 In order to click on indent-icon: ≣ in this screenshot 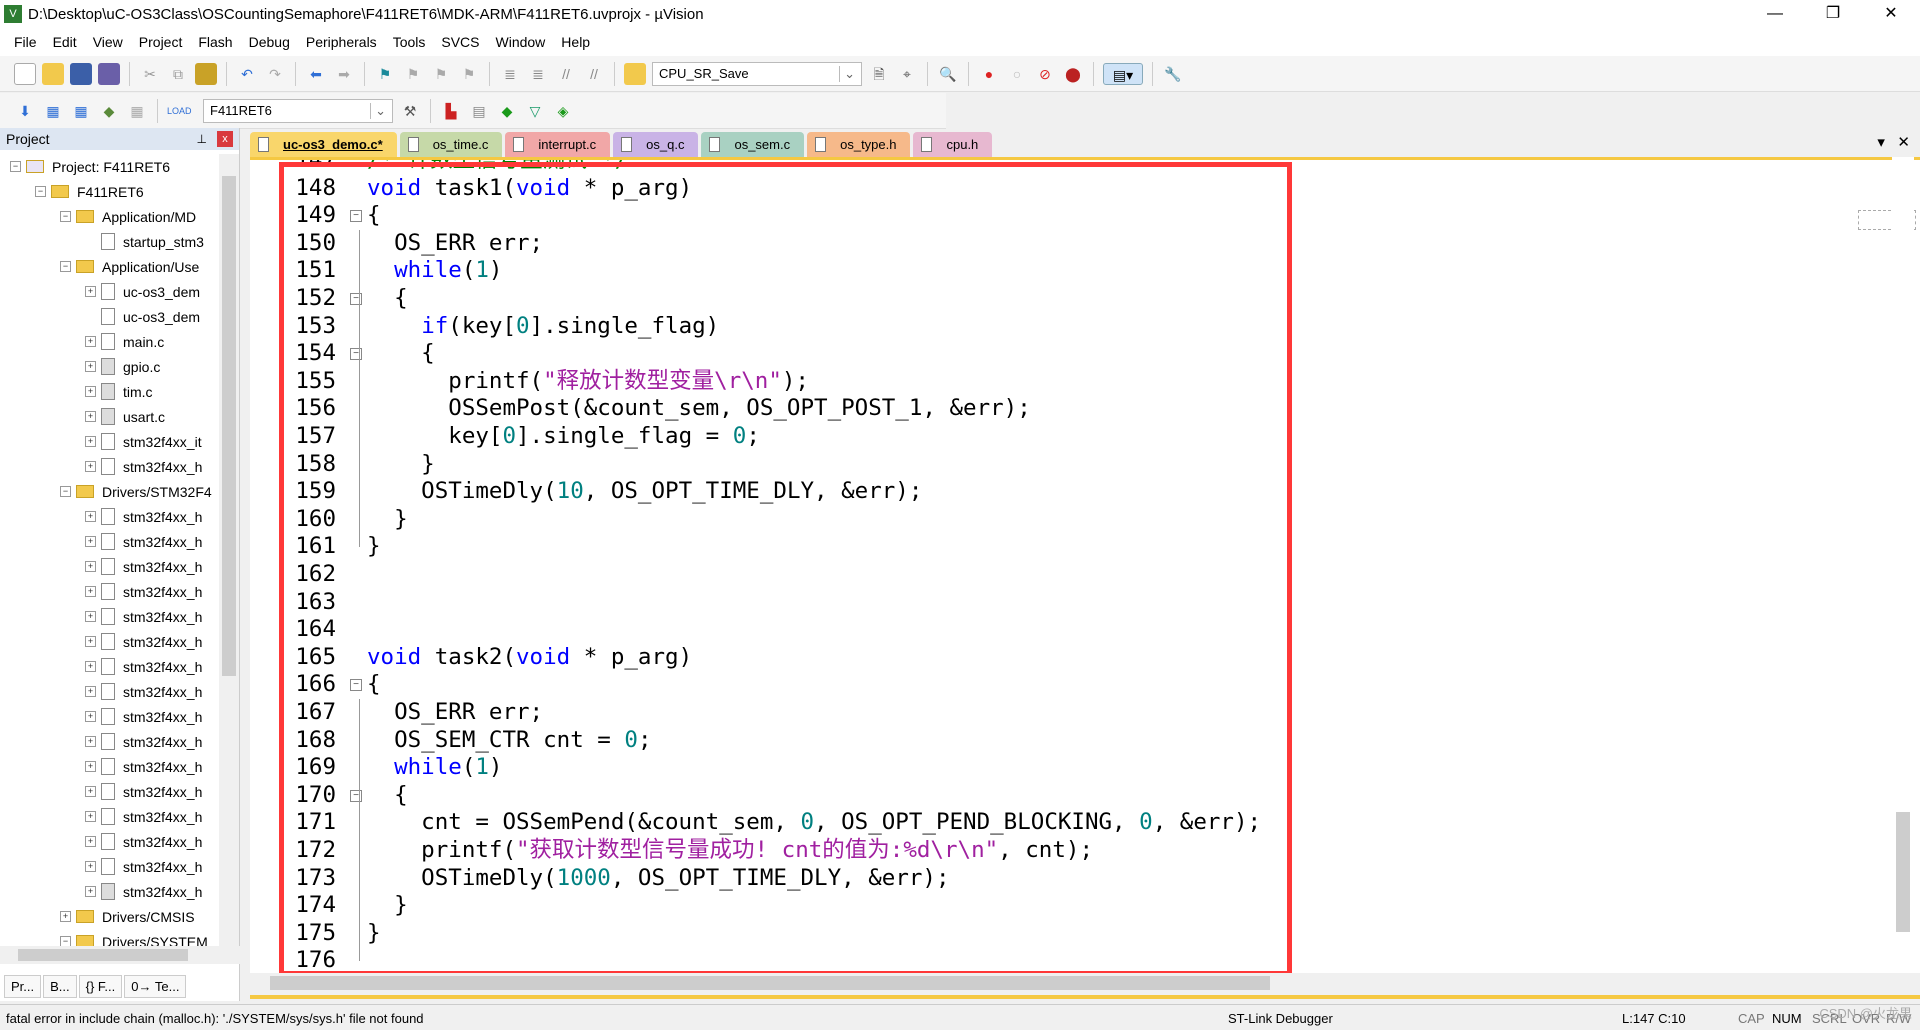, I will do `click(510, 74)`.